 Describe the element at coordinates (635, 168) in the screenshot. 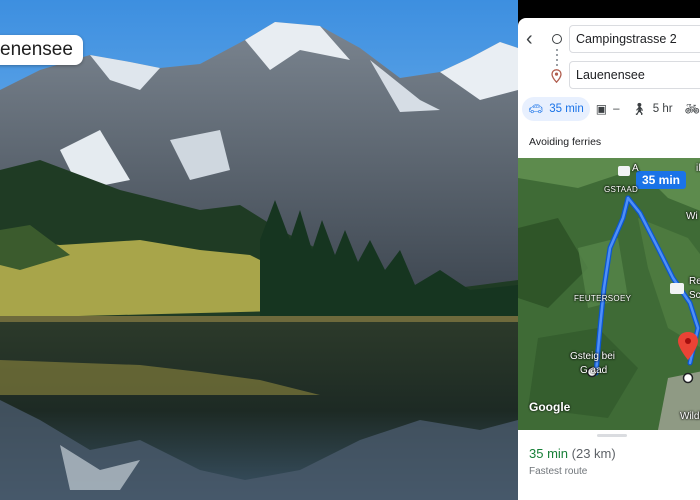

I see `map-label-top: A` at that location.